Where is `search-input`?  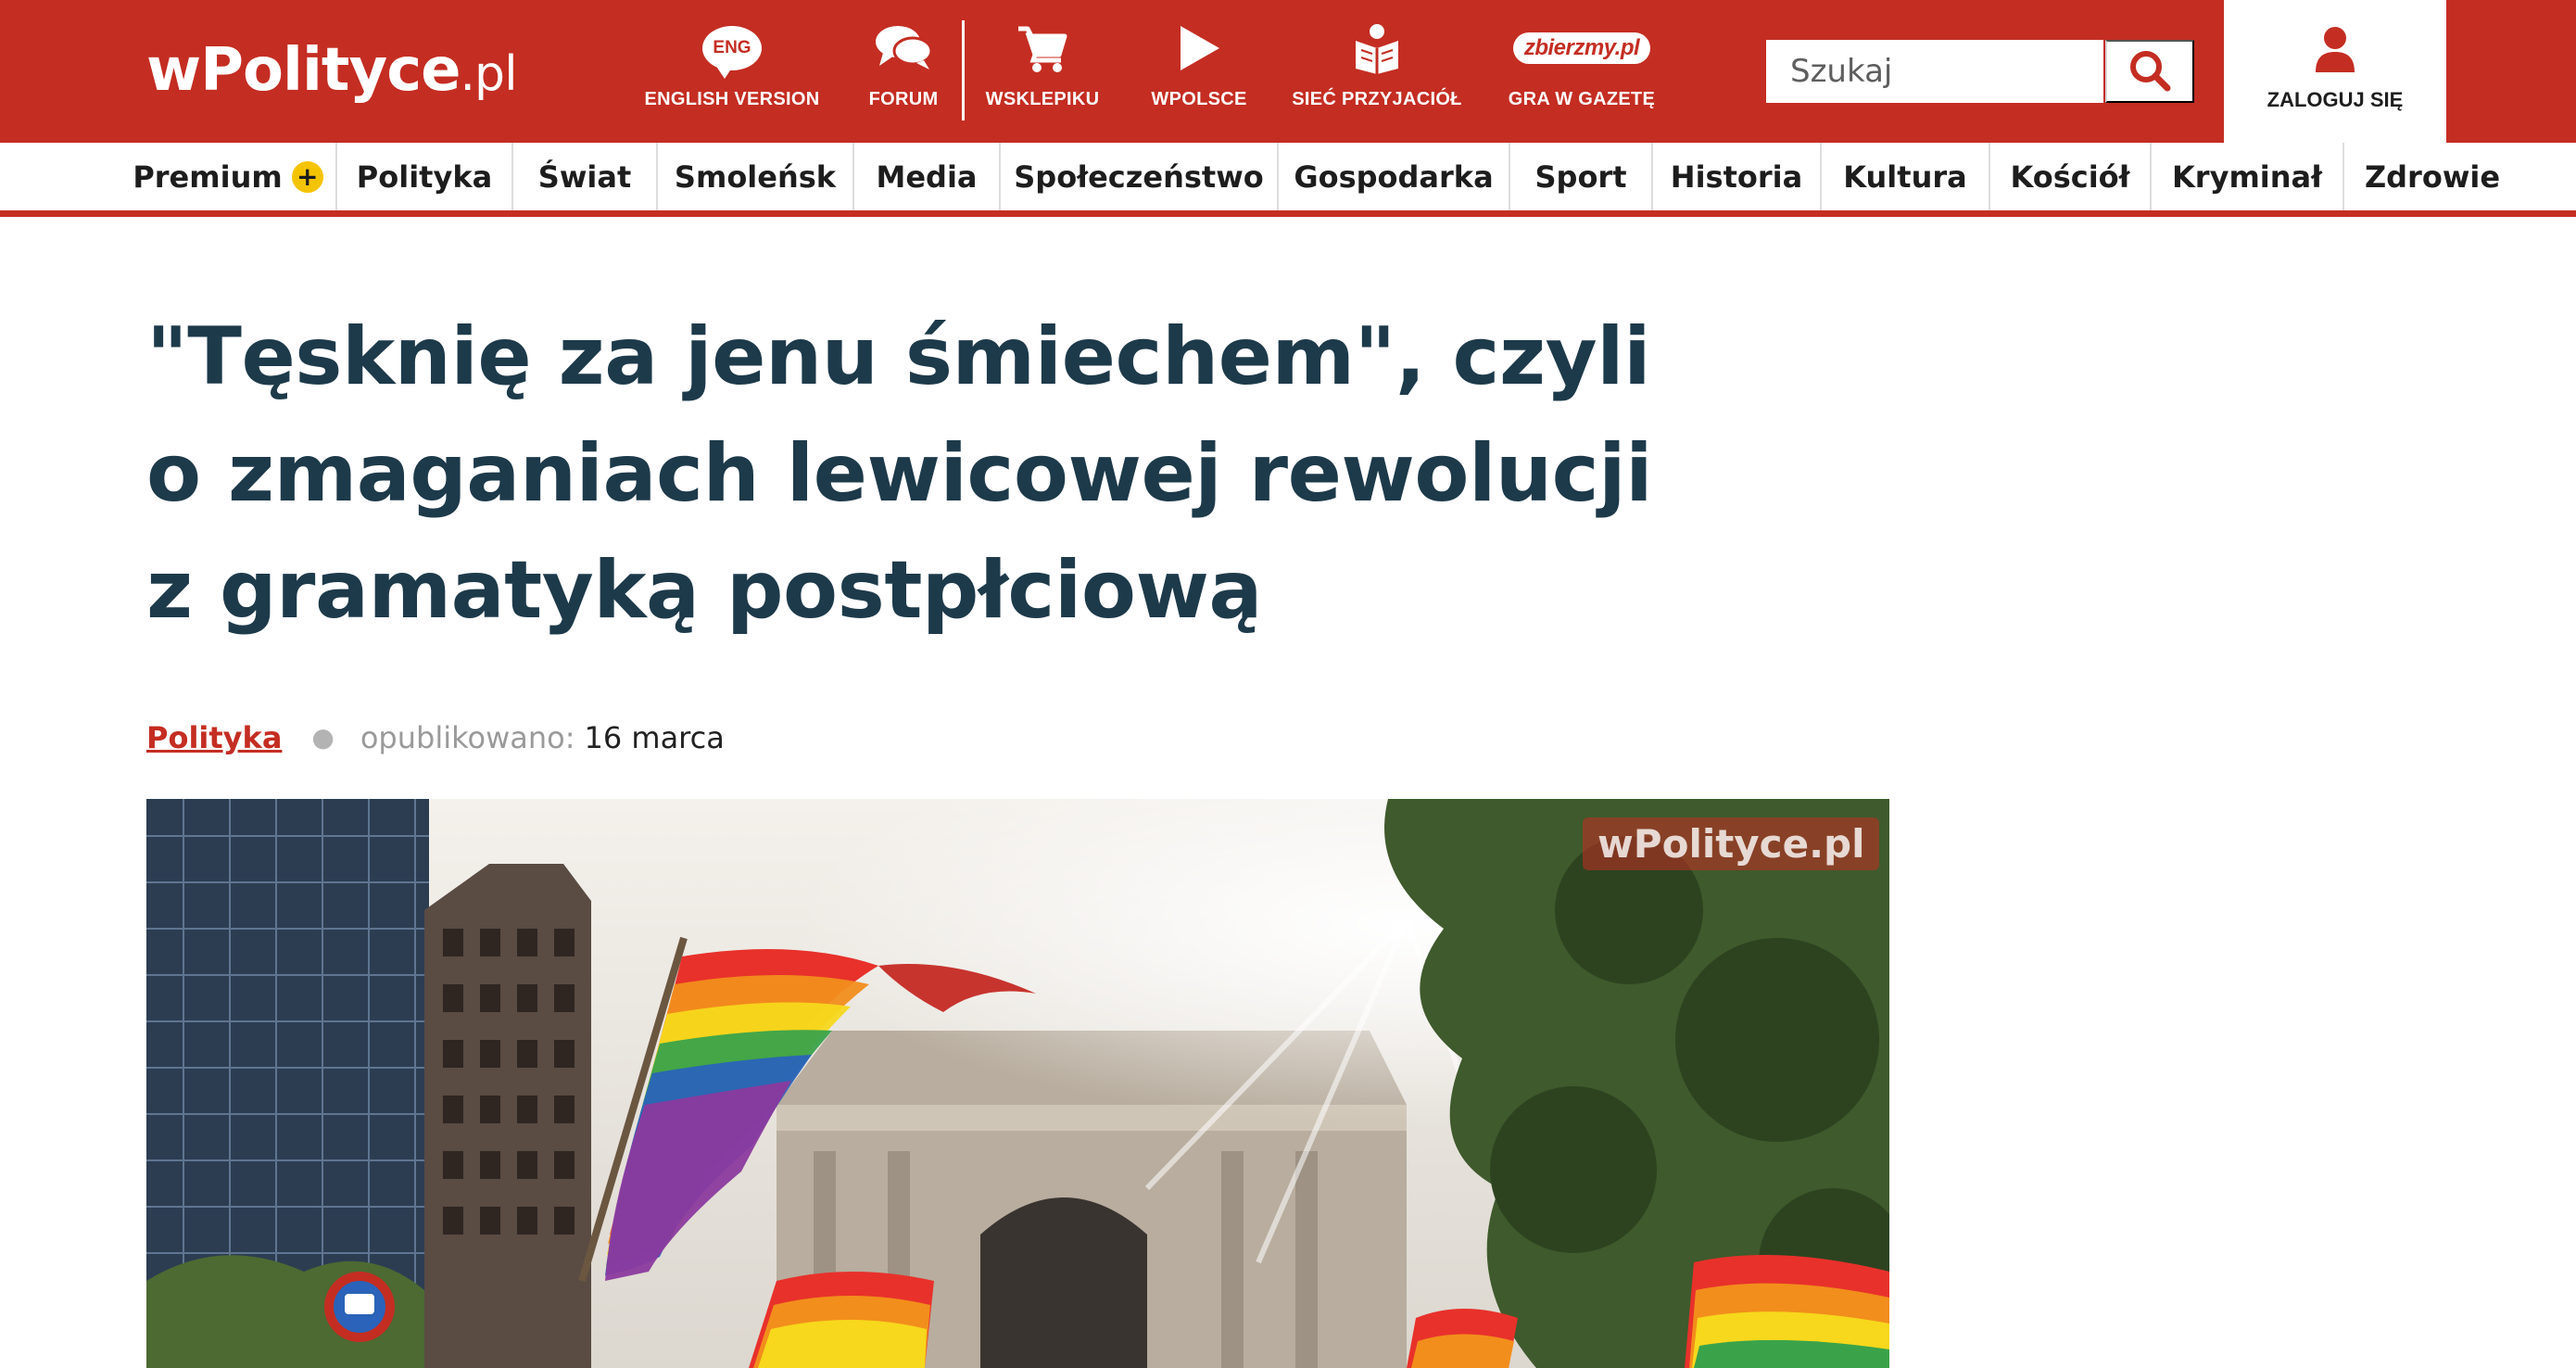 search-input is located at coordinates (1934, 71).